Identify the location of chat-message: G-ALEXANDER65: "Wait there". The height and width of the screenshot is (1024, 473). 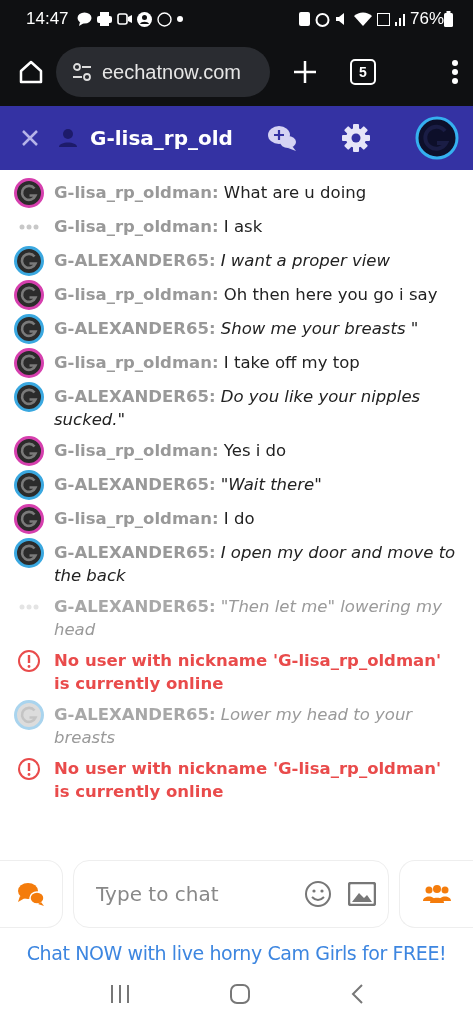
(188, 485).